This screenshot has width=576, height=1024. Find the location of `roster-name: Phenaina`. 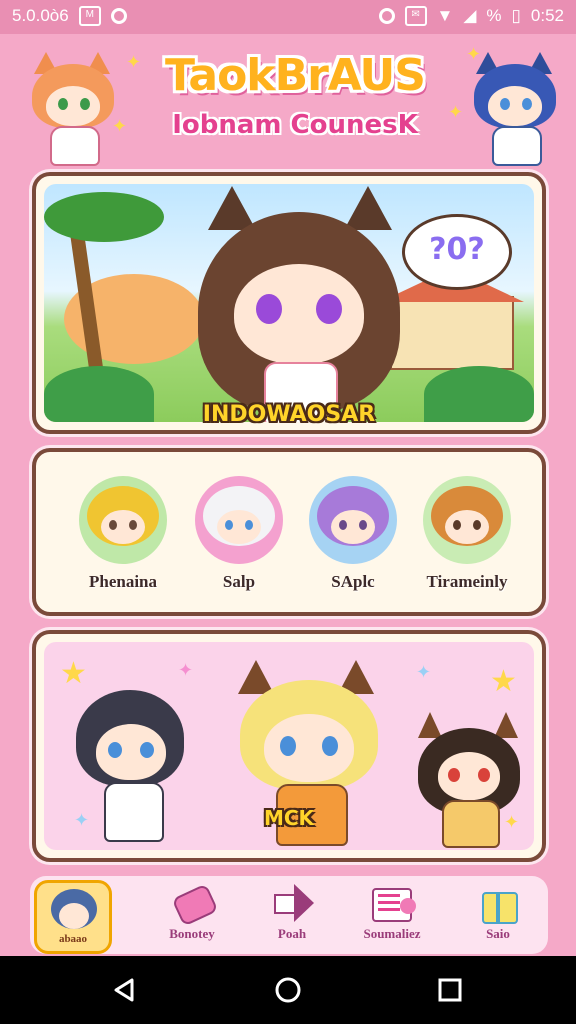

roster-name: Phenaina is located at coordinates (123, 581).